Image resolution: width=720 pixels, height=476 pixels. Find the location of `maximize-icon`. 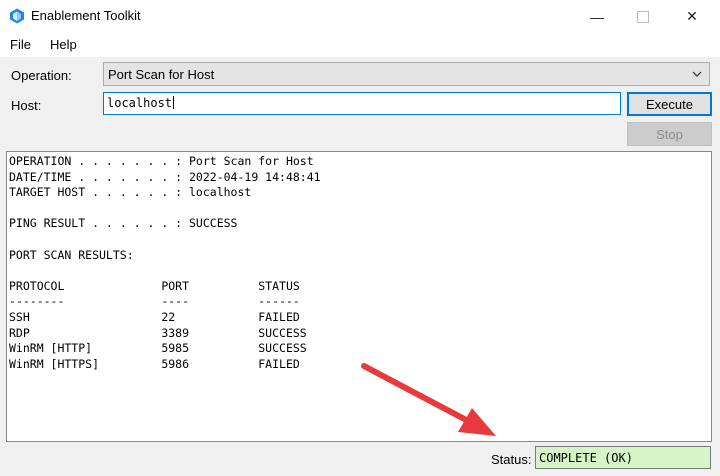

maximize-icon is located at coordinates (643, 16).